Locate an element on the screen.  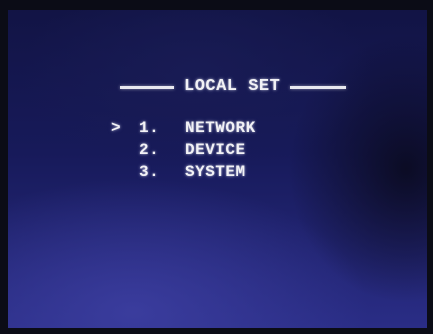
menu-title: LOCAL SET is located at coordinates (232, 86).